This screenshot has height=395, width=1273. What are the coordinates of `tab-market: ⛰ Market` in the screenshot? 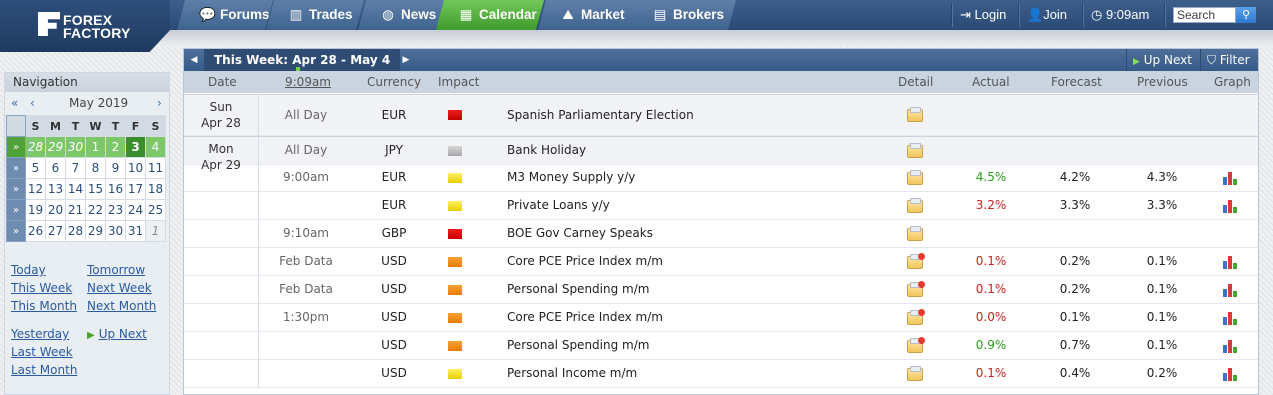 It's located at (588, 15).